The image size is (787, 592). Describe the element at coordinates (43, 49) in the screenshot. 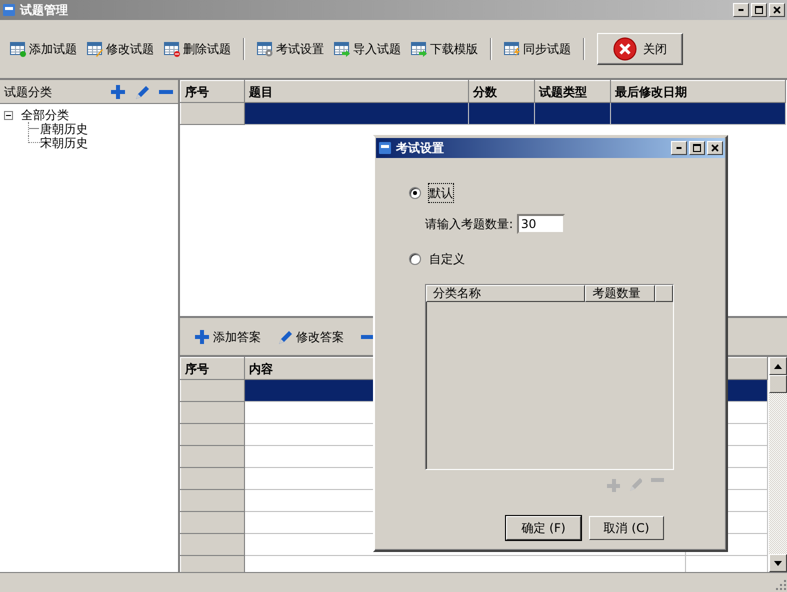

I see `toolbar-button: 添加试题` at that location.